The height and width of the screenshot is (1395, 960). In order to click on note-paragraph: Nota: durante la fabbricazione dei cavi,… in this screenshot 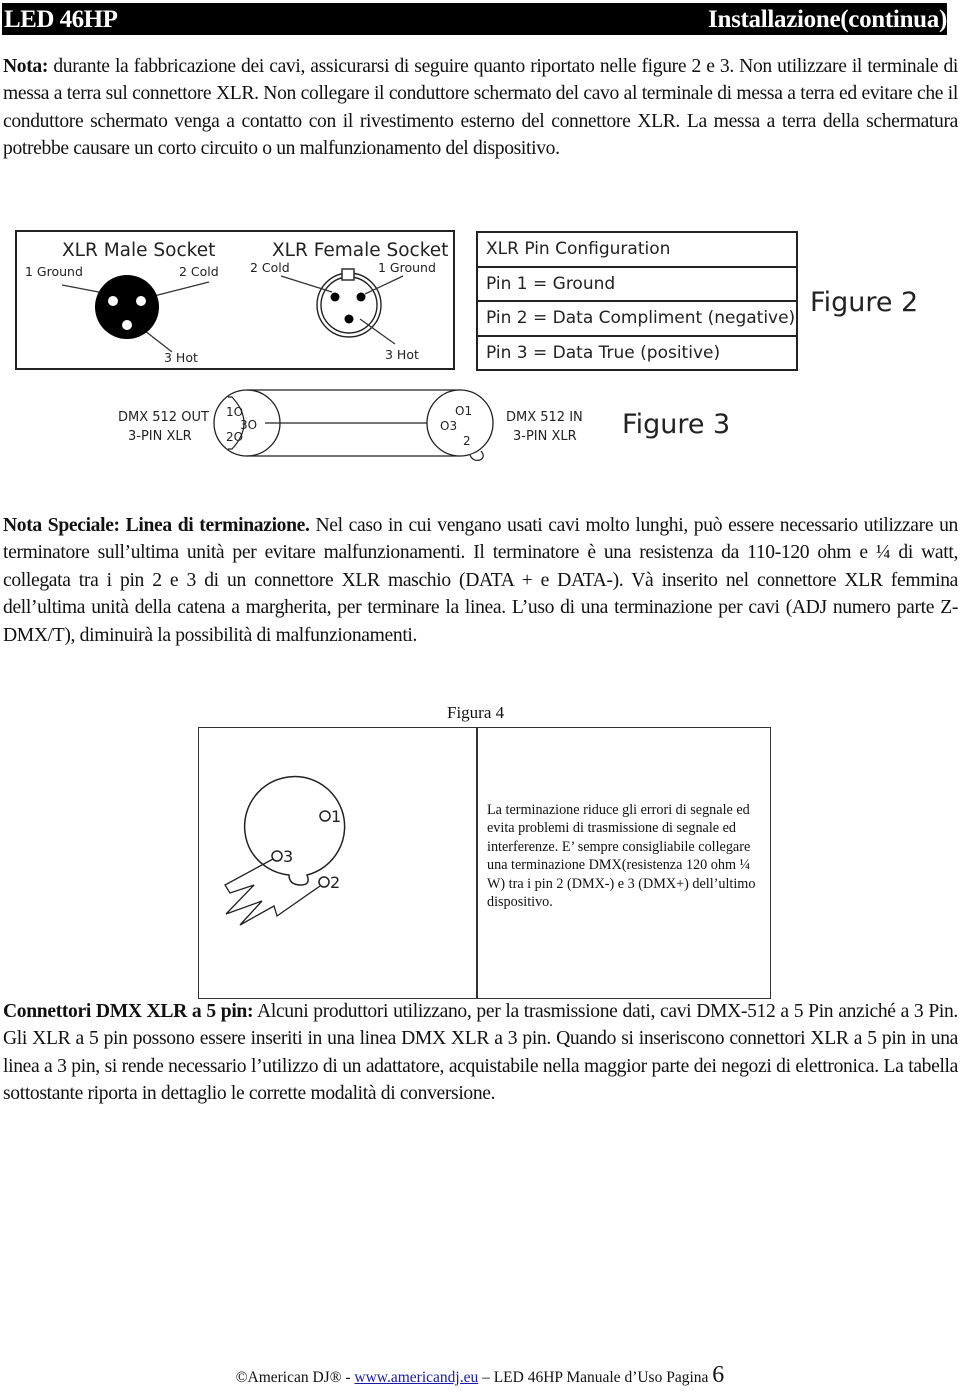, I will do `click(480, 108)`.